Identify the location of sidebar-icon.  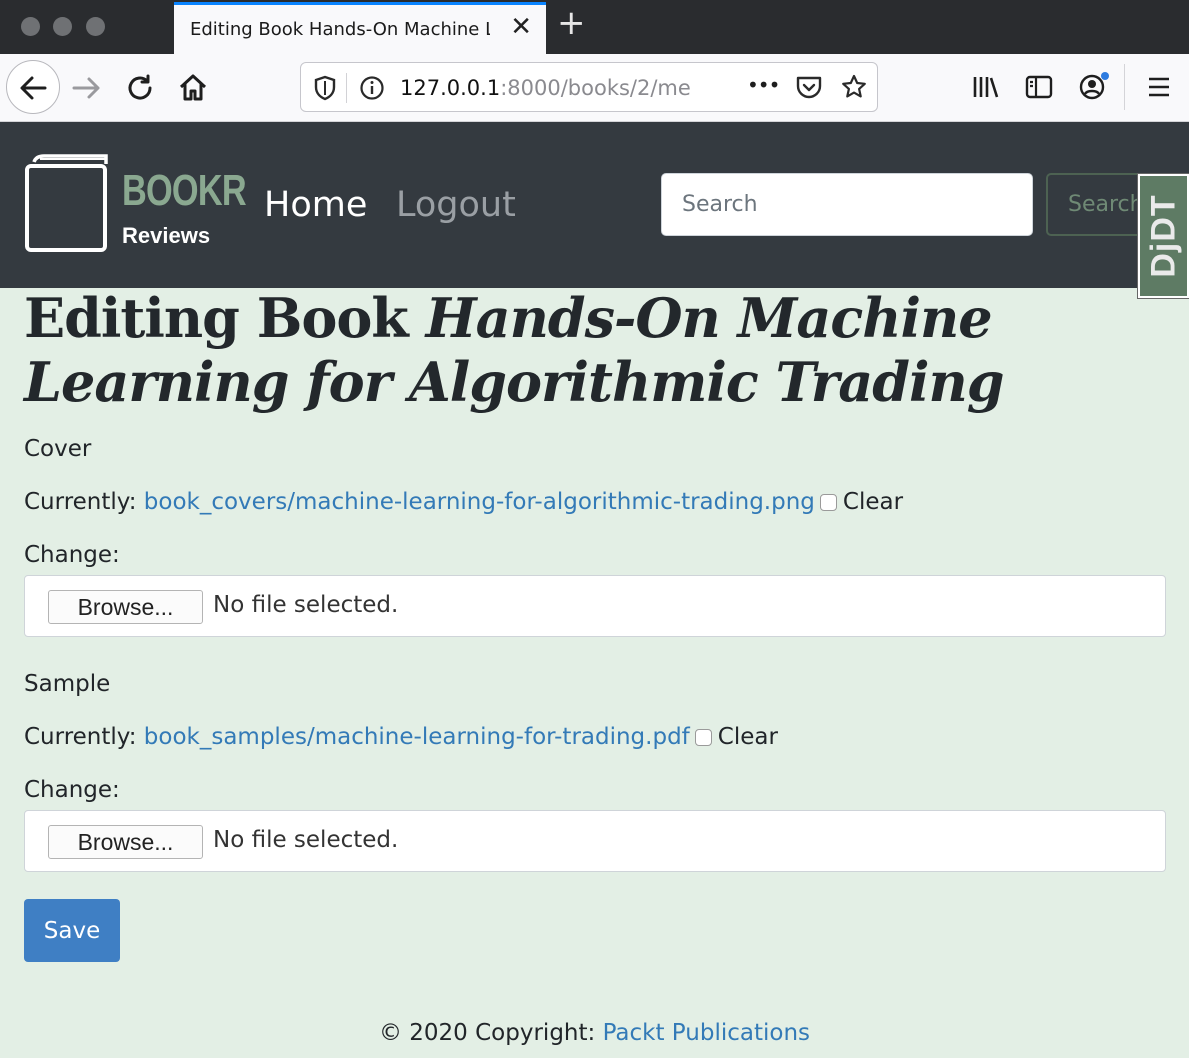
(1039, 89).